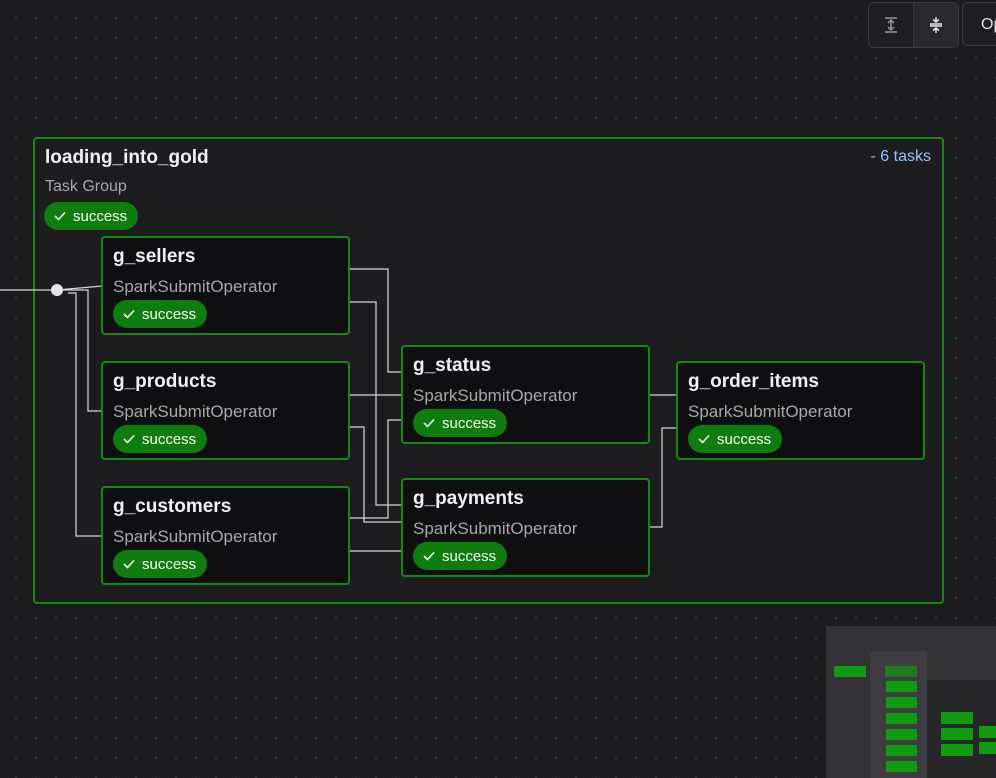  Describe the element at coordinates (154, 256) in the screenshot. I see `task-name: g_sellers` at that location.